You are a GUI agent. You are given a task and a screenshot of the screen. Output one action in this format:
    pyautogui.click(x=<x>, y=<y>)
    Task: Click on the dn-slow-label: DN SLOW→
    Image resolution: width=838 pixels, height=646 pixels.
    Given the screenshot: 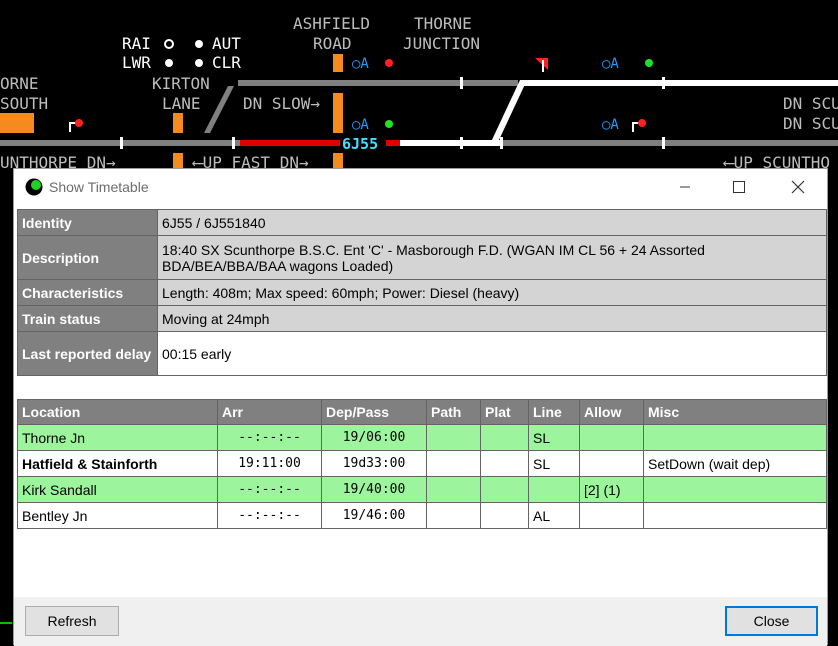 What is the action you would take?
    pyautogui.click(x=282, y=103)
    